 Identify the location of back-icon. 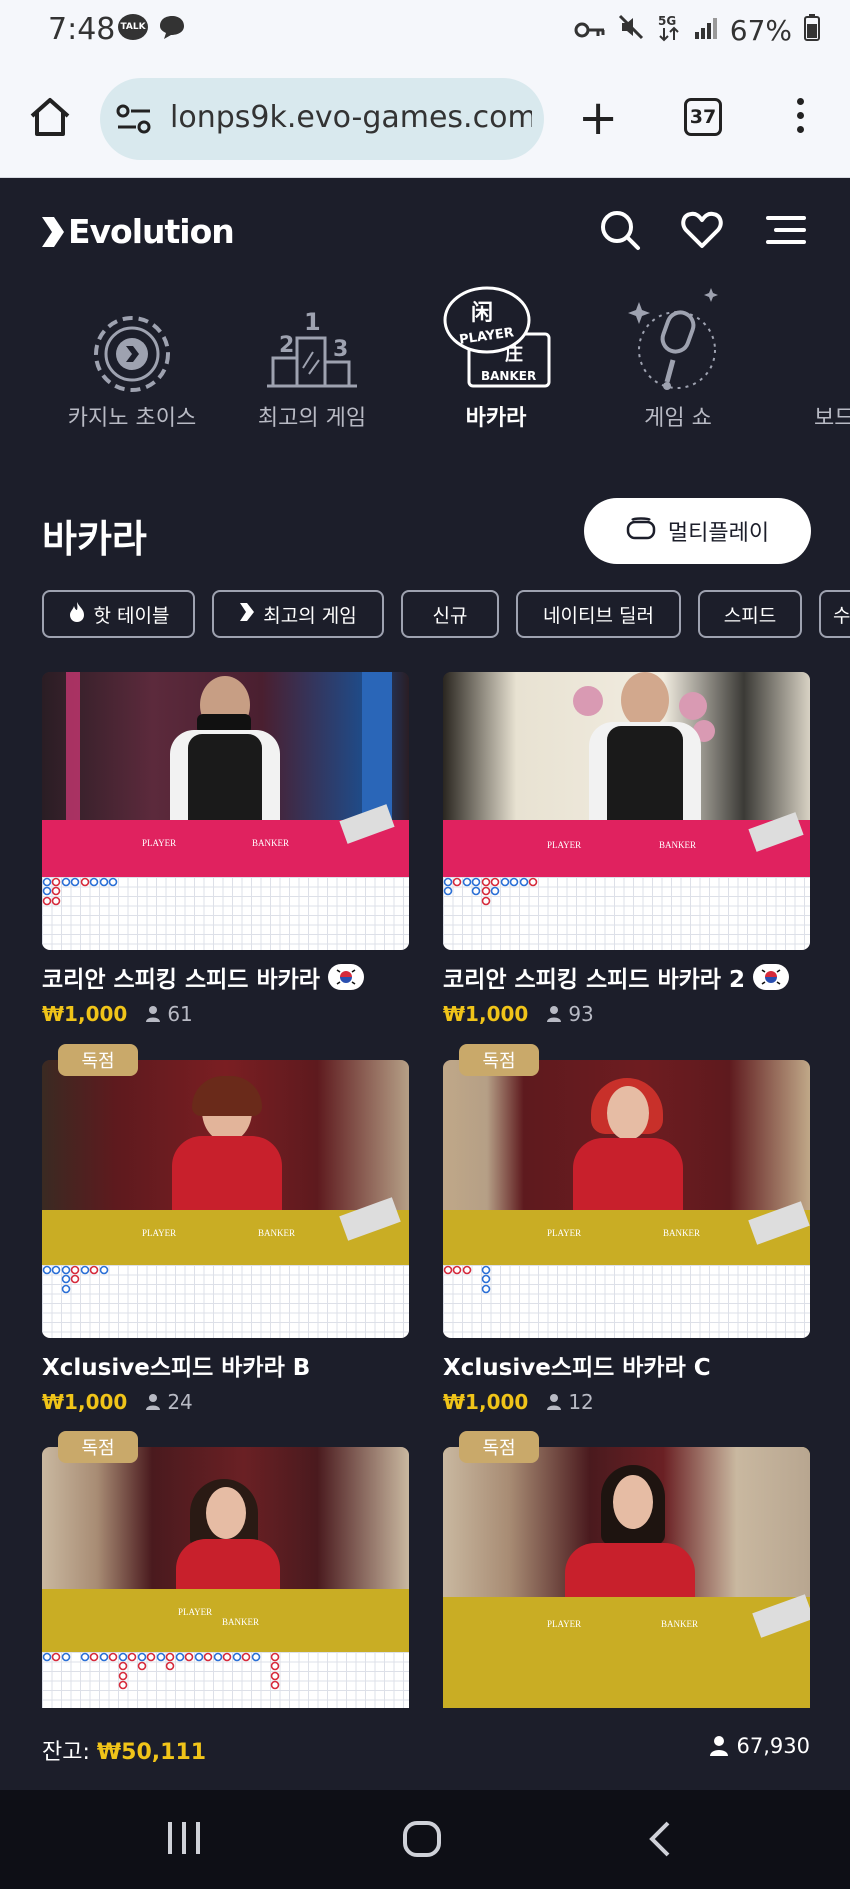
(661, 1841).